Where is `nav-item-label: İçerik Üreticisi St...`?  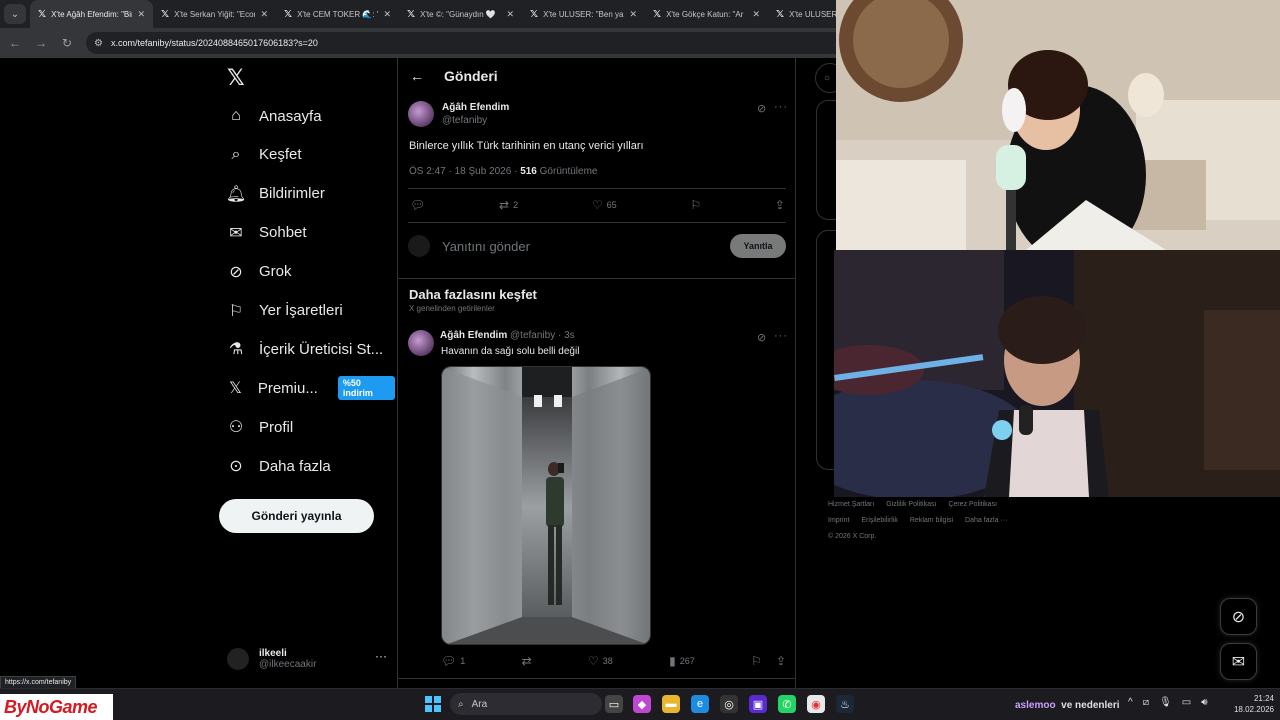
nav-item-label: İçerik Üreticisi St... is located at coordinates (321, 349).